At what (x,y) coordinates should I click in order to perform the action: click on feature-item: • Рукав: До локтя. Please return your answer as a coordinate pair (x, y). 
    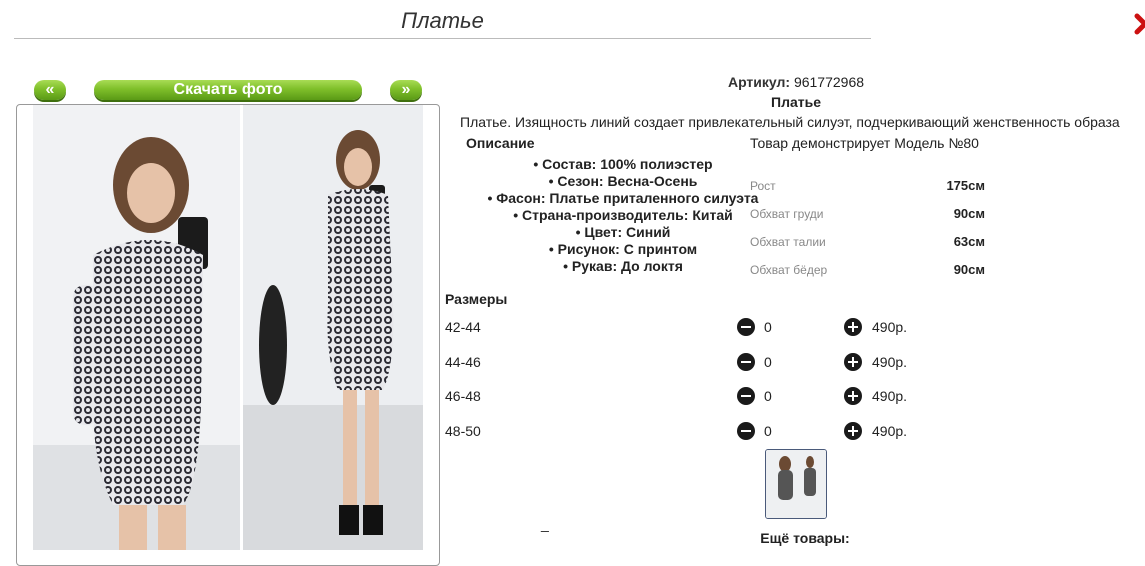
    Looking at the image, I should click on (623, 266).